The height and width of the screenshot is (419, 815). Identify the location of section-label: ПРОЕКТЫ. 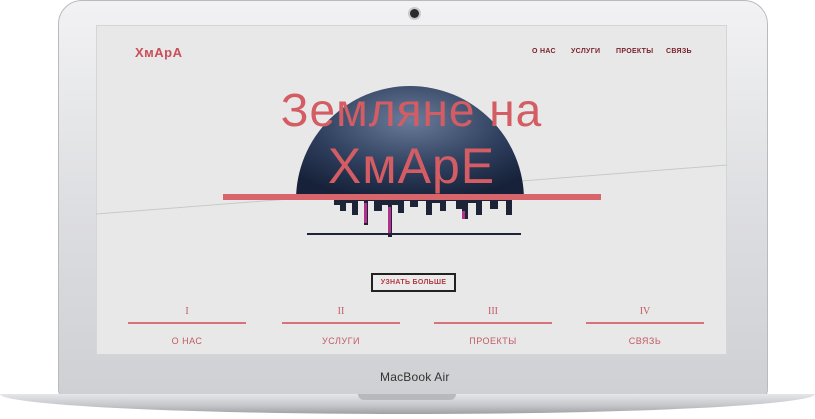
(493, 341).